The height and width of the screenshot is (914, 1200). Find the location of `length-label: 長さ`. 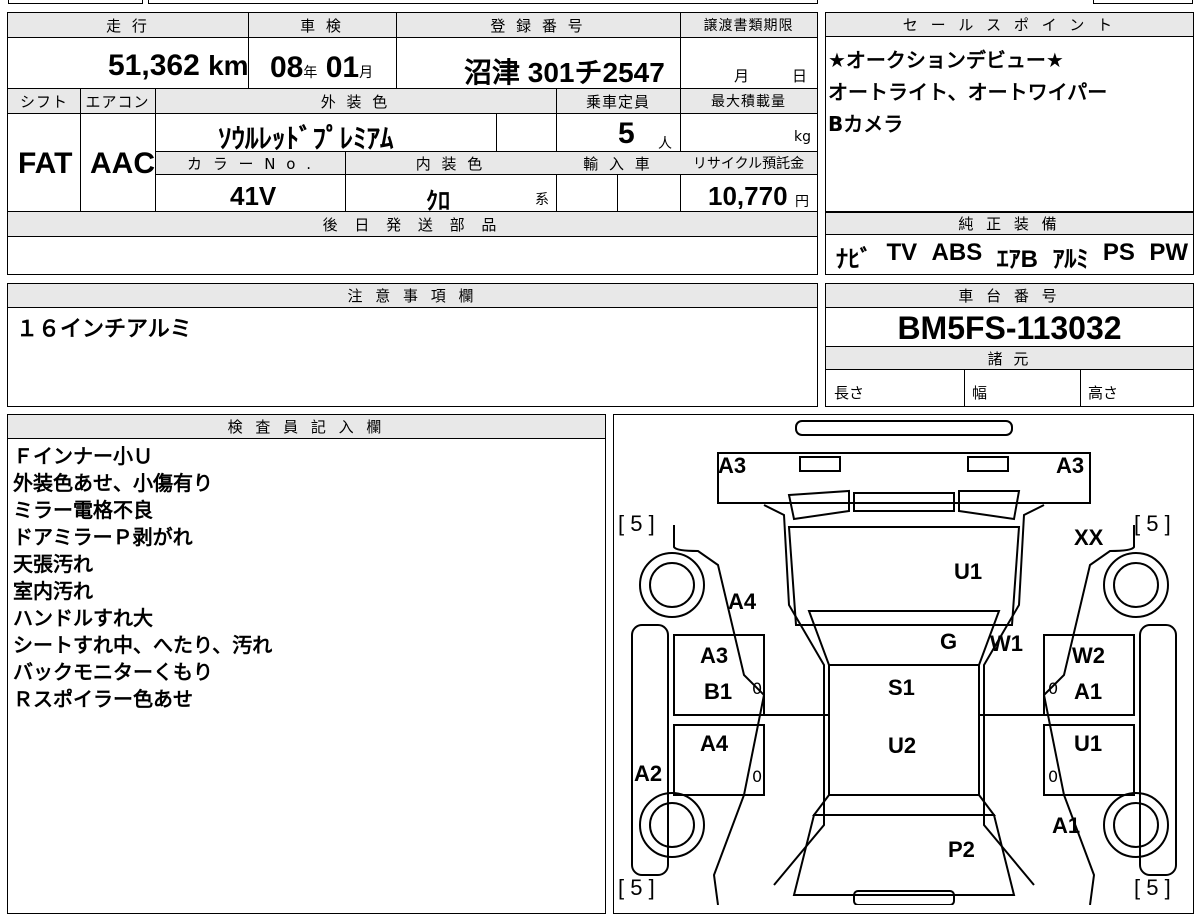

length-label: 長さ is located at coordinates (849, 393).